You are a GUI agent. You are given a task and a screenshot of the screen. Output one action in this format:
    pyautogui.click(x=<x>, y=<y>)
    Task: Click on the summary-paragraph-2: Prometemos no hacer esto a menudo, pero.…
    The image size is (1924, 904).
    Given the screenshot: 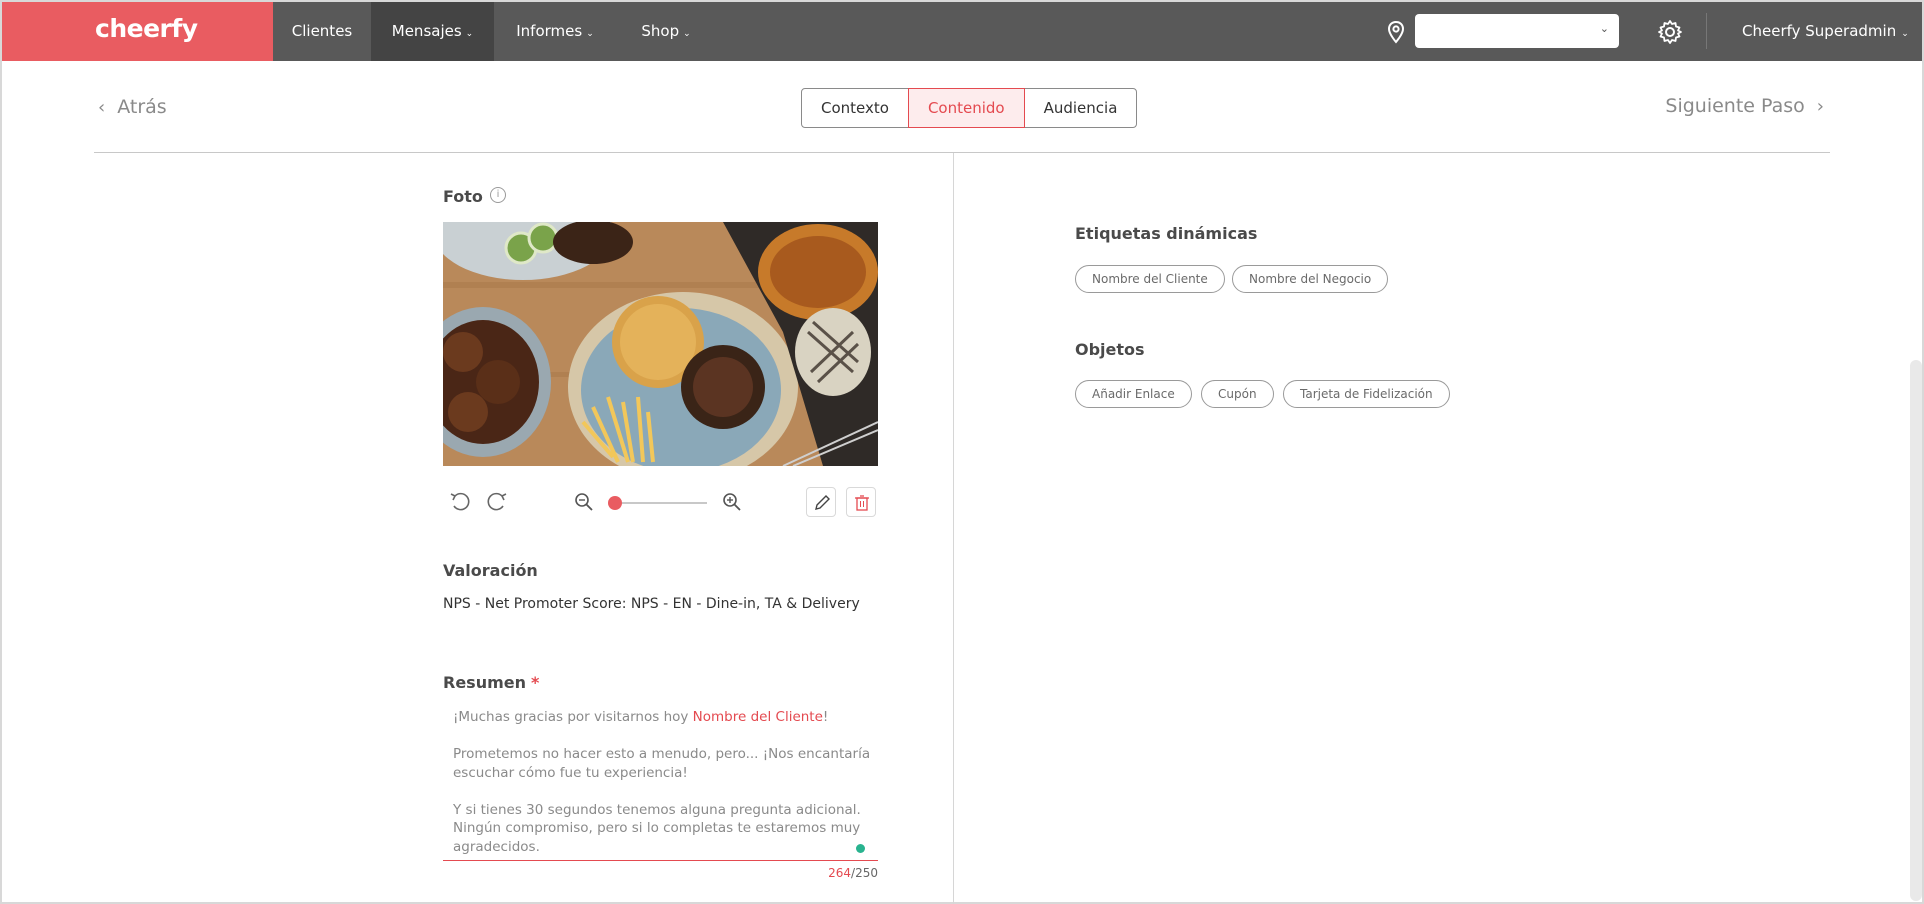 What is the action you would take?
    pyautogui.click(x=662, y=763)
    